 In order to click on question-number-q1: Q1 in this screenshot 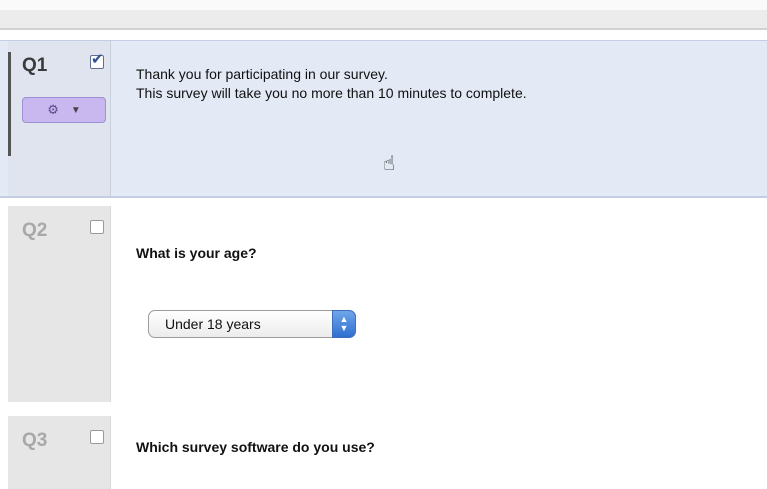, I will do `click(35, 65)`.